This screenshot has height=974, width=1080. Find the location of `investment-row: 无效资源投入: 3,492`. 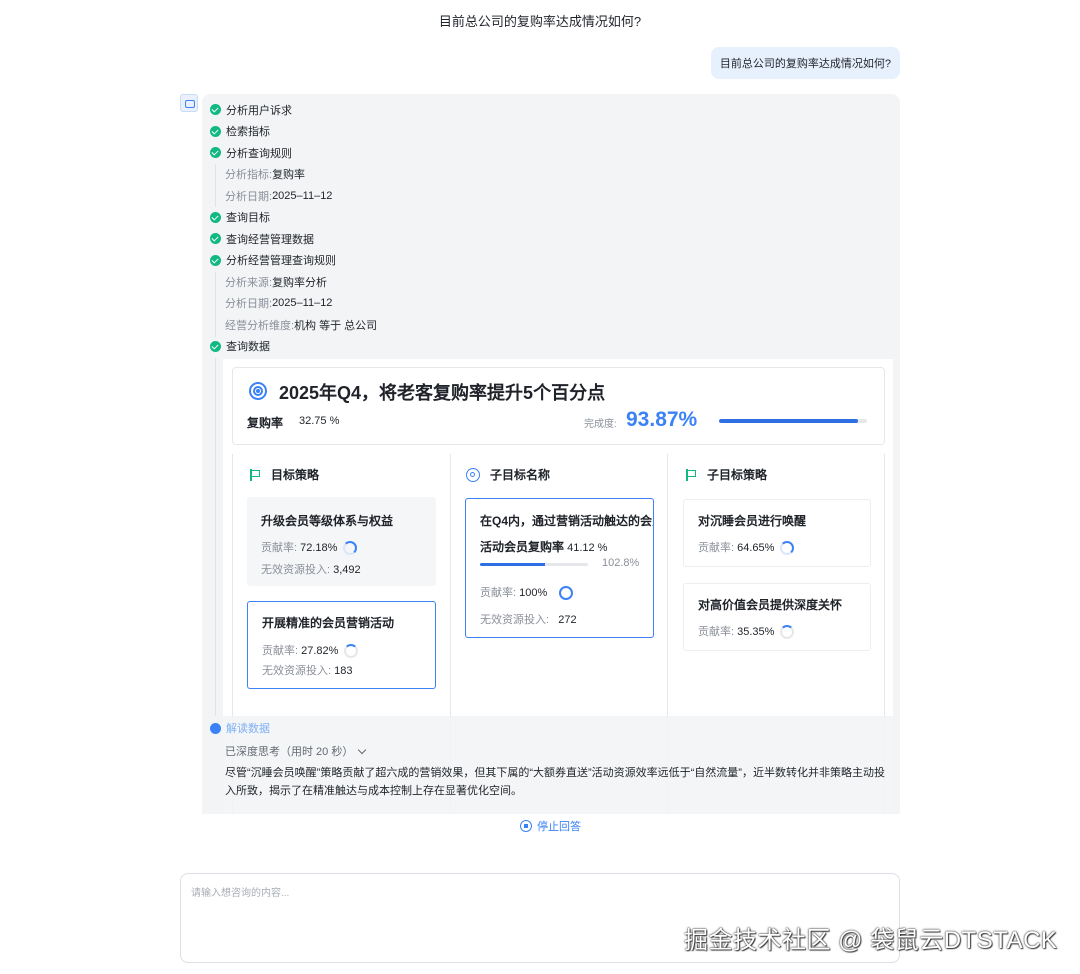

investment-row: 无效资源投入: 3,492 is located at coordinates (311, 569).